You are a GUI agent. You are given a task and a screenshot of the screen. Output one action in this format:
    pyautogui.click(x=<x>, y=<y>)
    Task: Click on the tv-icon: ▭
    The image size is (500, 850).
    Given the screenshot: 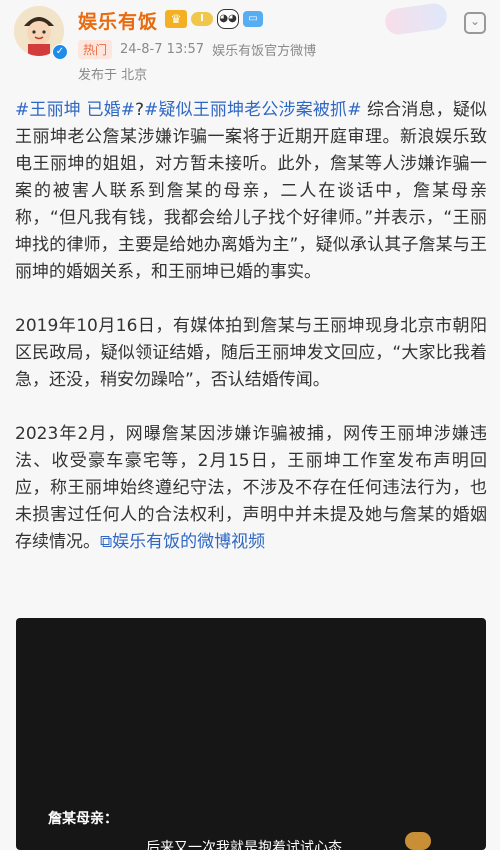 What is the action you would take?
    pyautogui.click(x=253, y=19)
    